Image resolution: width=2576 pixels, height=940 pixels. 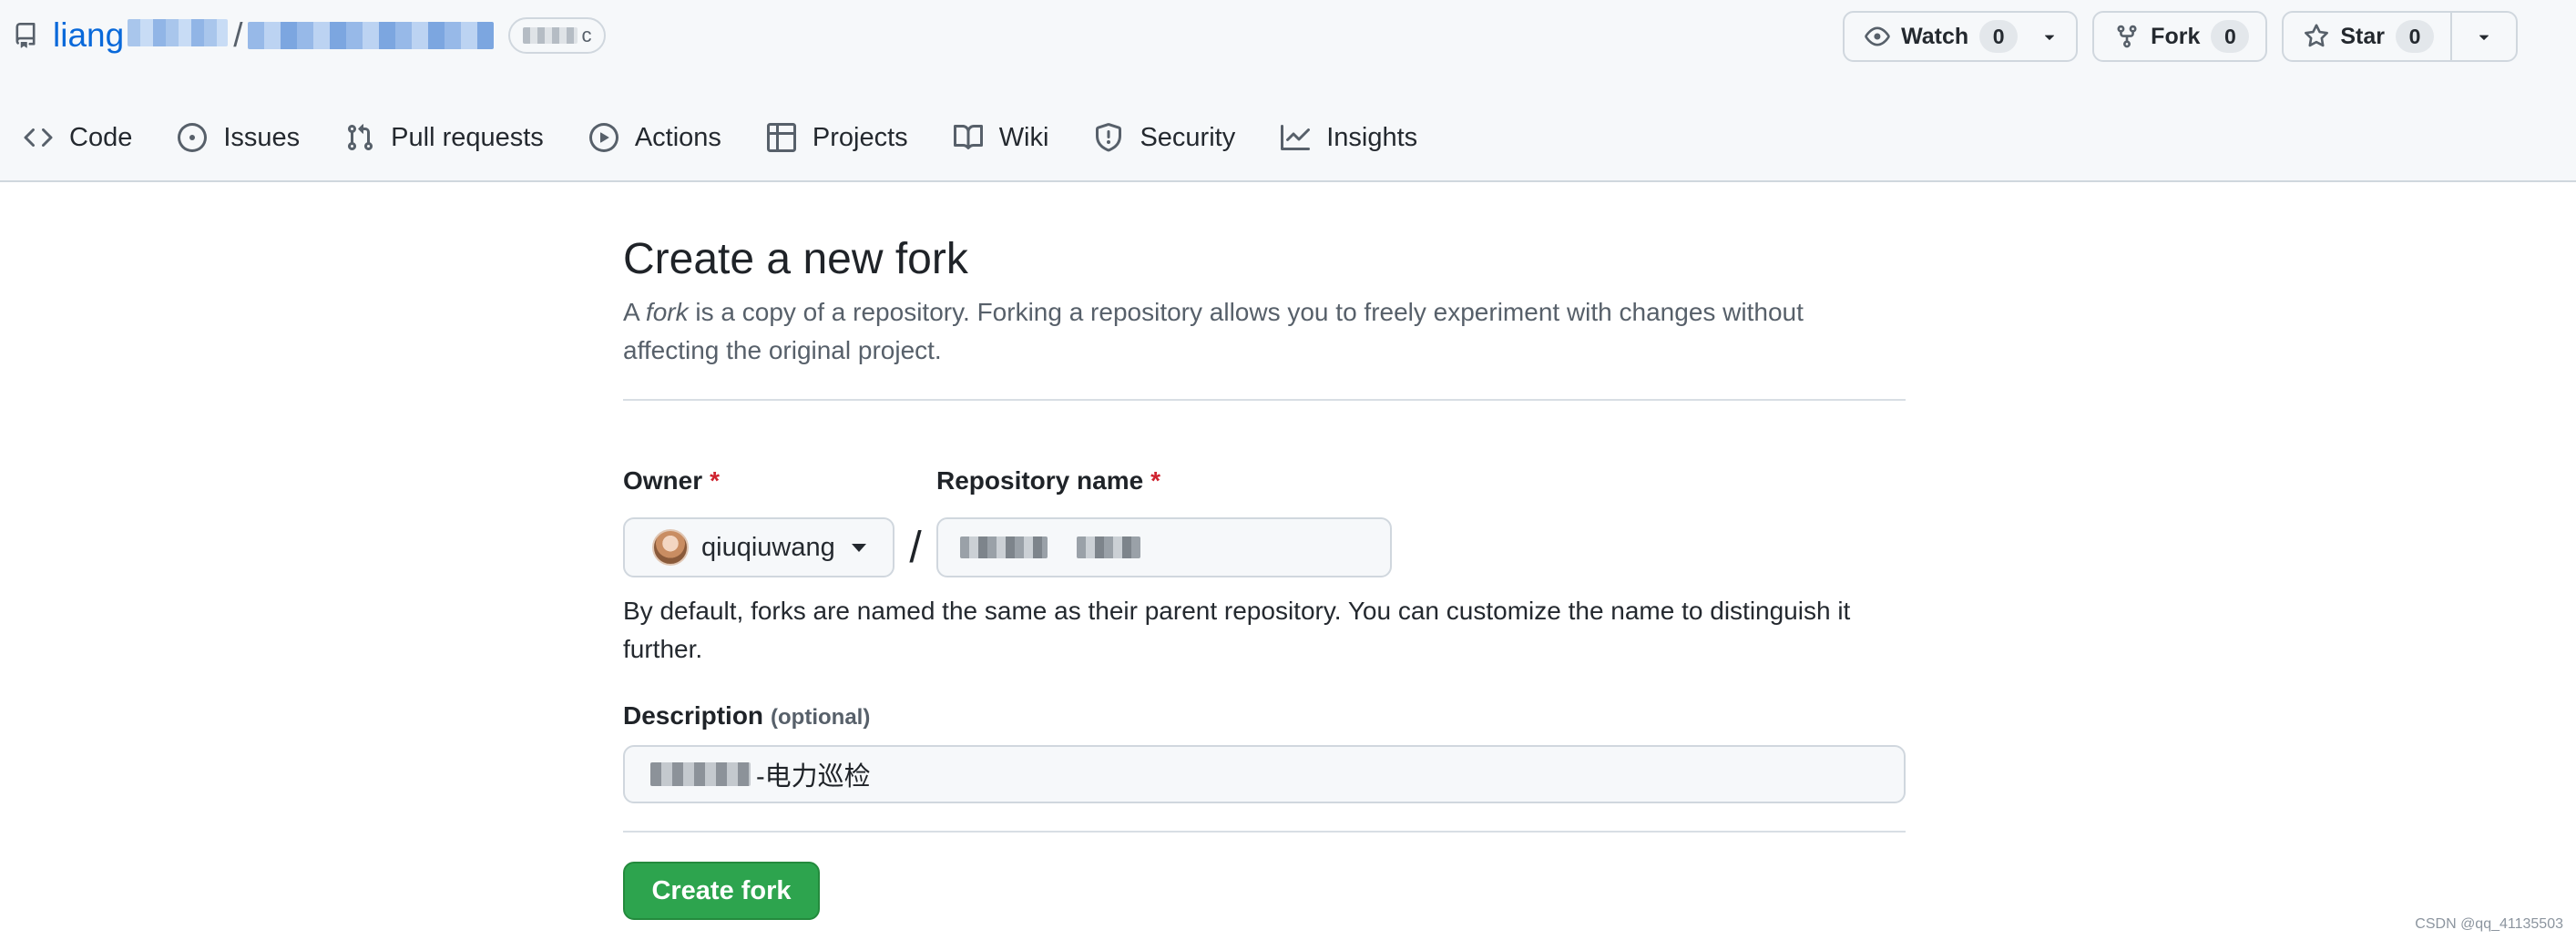 What do you see at coordinates (2176, 36) in the screenshot?
I see `fork-label: Fork` at bounding box center [2176, 36].